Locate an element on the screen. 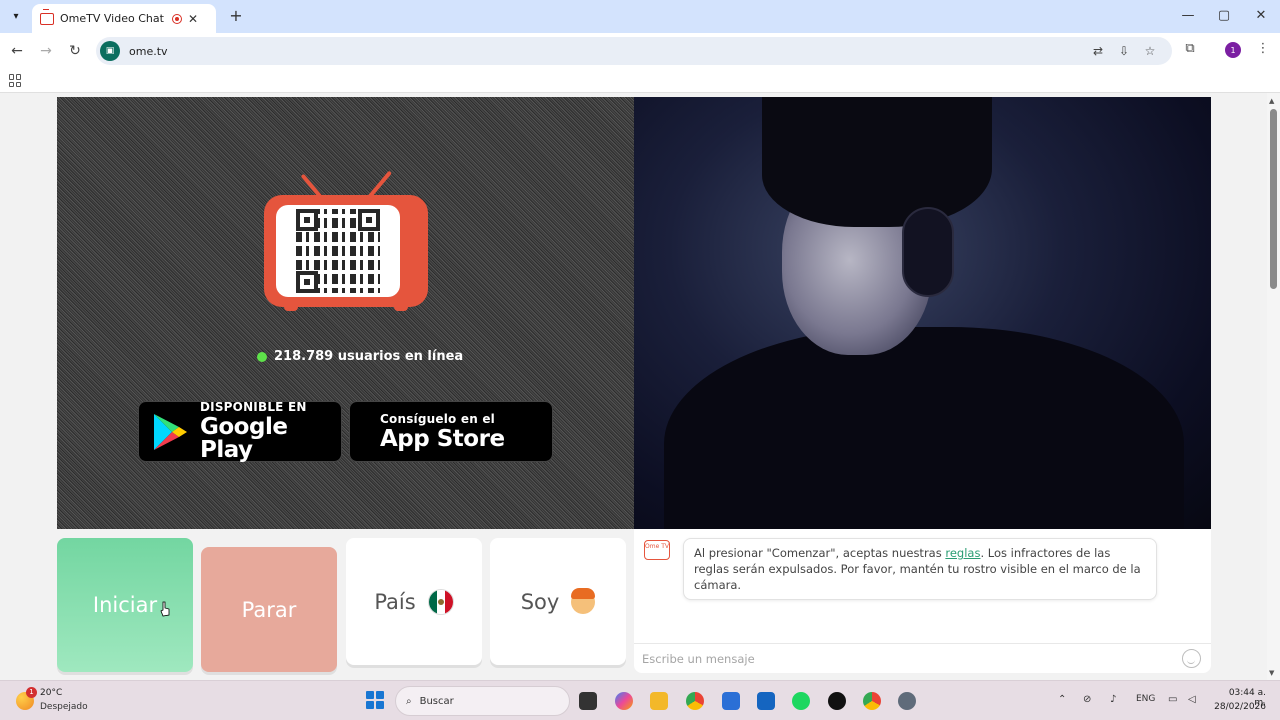 The width and height of the screenshot is (1280, 720). tab-strip: ▾ OmeTV Video Chat — Ome ✕ + — ▢ ✕ is located at coordinates (640, 16).